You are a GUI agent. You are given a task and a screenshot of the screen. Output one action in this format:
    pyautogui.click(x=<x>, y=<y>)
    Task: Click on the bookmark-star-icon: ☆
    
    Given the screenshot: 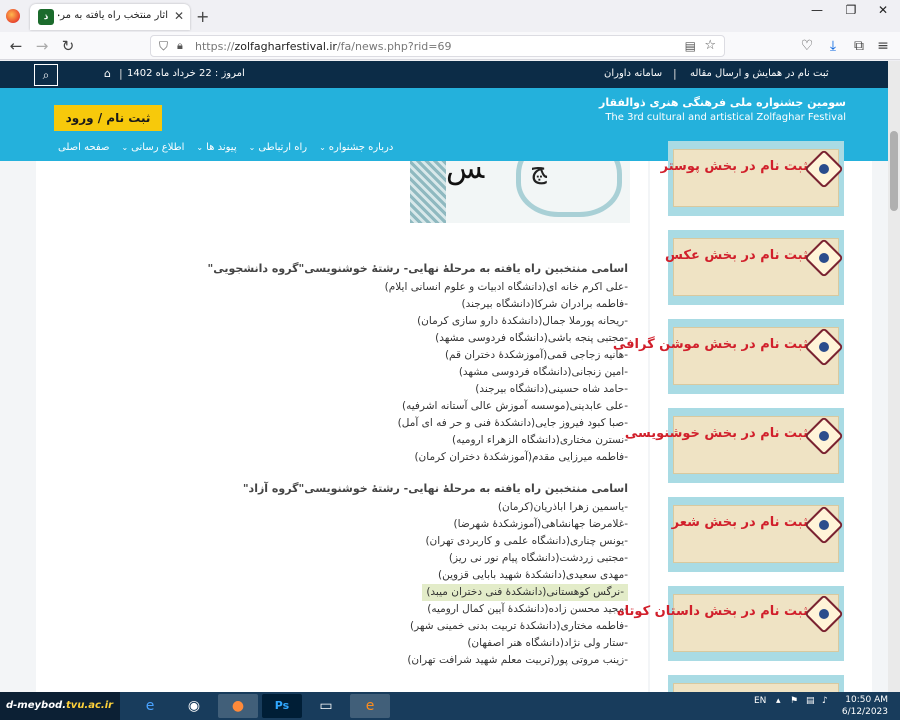 What is the action you would take?
    pyautogui.click(x=710, y=45)
    